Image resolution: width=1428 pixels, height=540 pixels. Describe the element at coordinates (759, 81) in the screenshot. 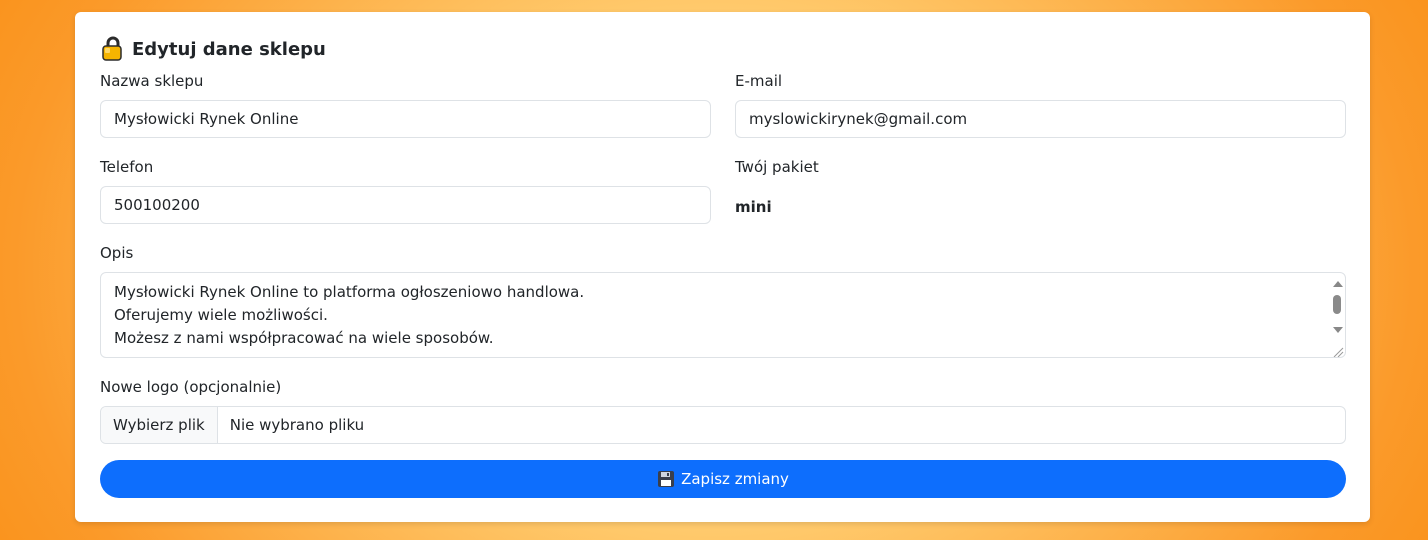

I see `email-label: E-mail` at that location.